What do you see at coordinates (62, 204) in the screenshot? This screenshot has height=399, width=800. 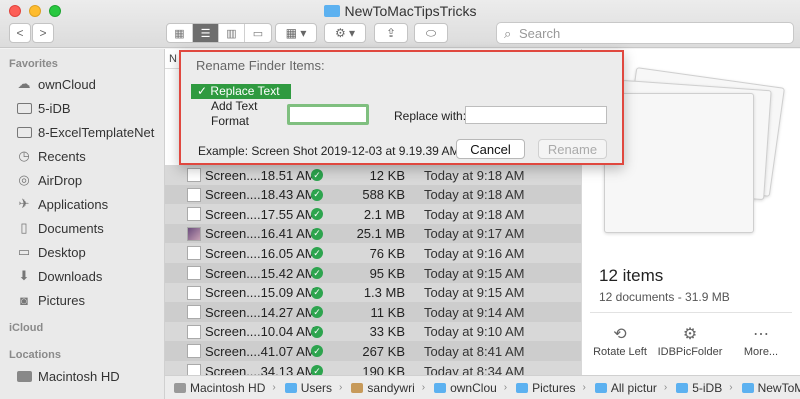 I see `sidebar-item-applications: ✈ Applications` at bounding box center [62, 204].